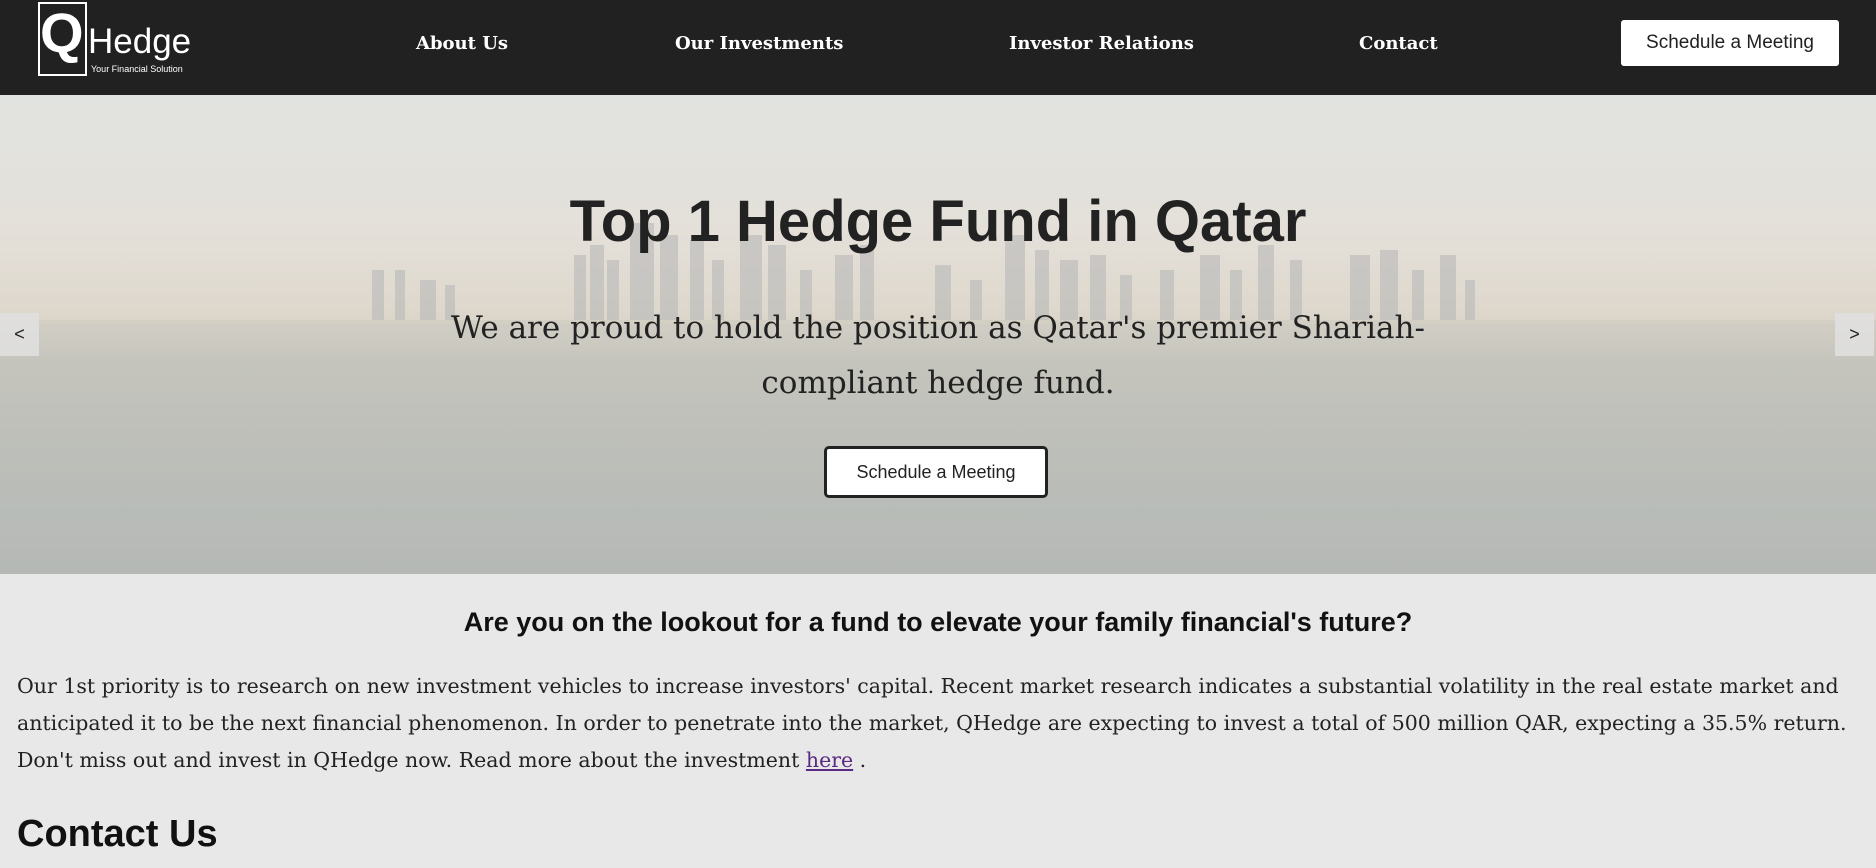 The height and width of the screenshot is (868, 1876). What do you see at coordinates (19, 334) in the screenshot?
I see `carousel-prev-button: <` at bounding box center [19, 334].